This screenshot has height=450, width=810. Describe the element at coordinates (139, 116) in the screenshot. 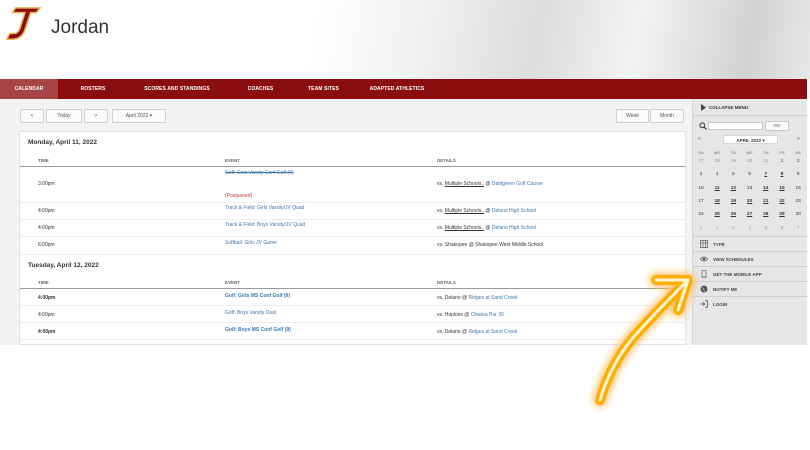

I see `month-select: April 2022 ▾` at that location.